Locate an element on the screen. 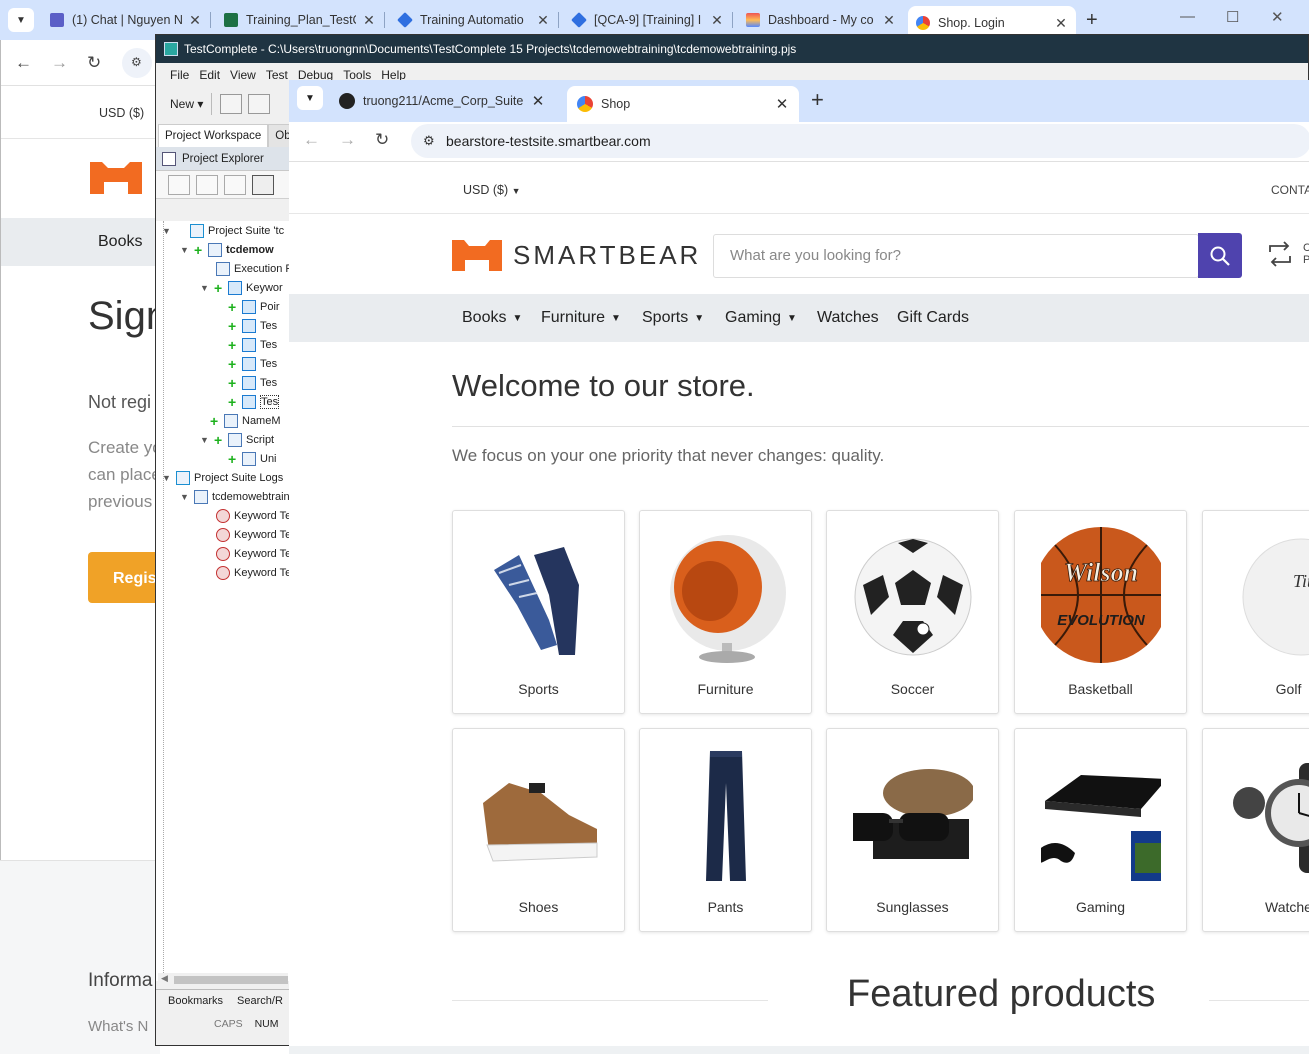 Image resolution: width=1309 pixels, height=1054 pixels. category-card-shoes: Shoes is located at coordinates (538, 830).